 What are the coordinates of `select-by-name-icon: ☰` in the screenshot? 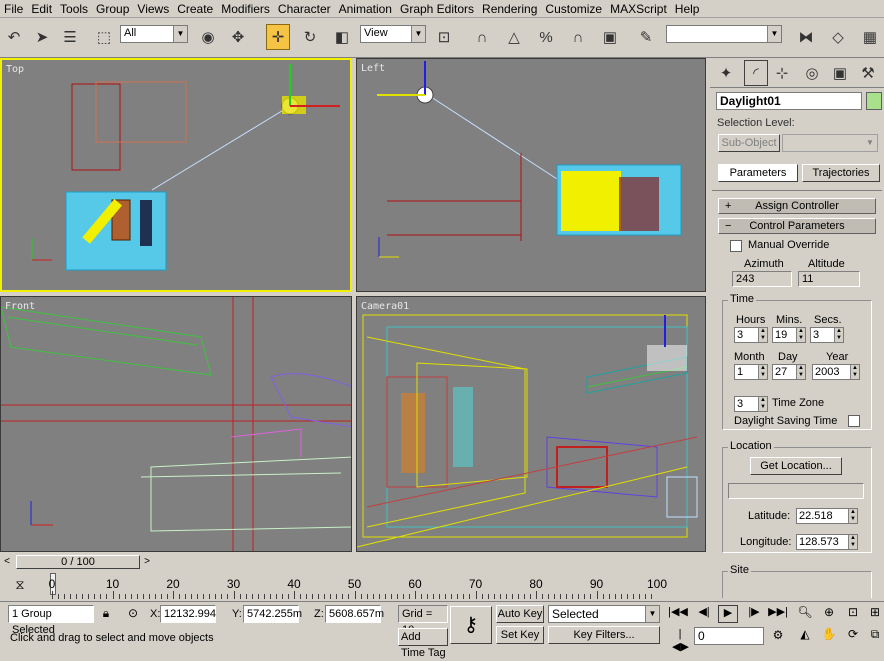 It's located at (70, 37).